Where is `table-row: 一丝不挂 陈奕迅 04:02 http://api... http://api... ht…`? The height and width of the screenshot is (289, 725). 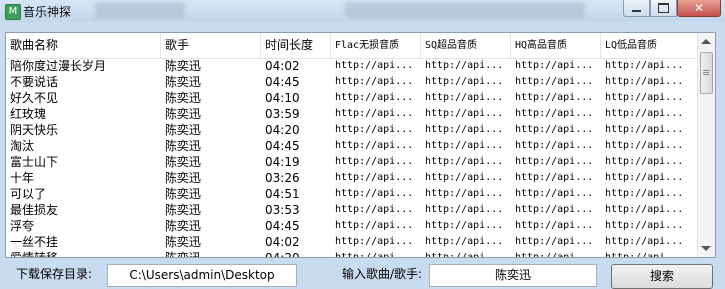
table-row: 一丝不挂 陈奕迅 04:02 http://api... http://api... ht… is located at coordinates (352, 242).